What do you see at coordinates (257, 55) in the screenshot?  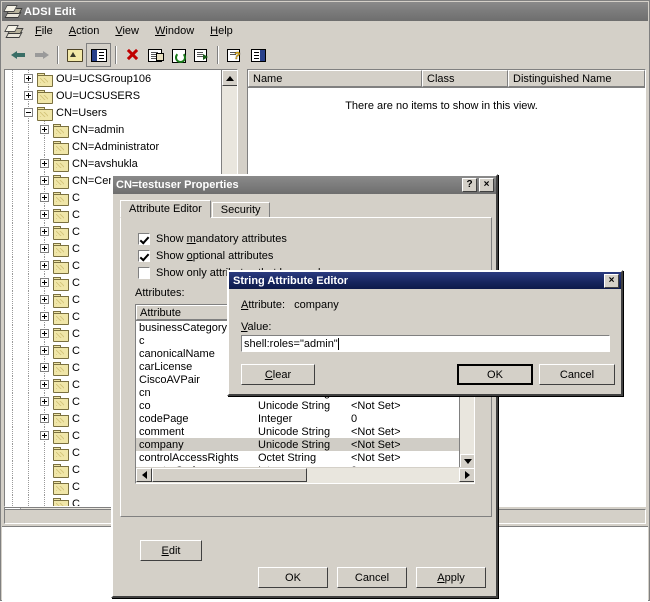 I see `show-pane-button` at bounding box center [257, 55].